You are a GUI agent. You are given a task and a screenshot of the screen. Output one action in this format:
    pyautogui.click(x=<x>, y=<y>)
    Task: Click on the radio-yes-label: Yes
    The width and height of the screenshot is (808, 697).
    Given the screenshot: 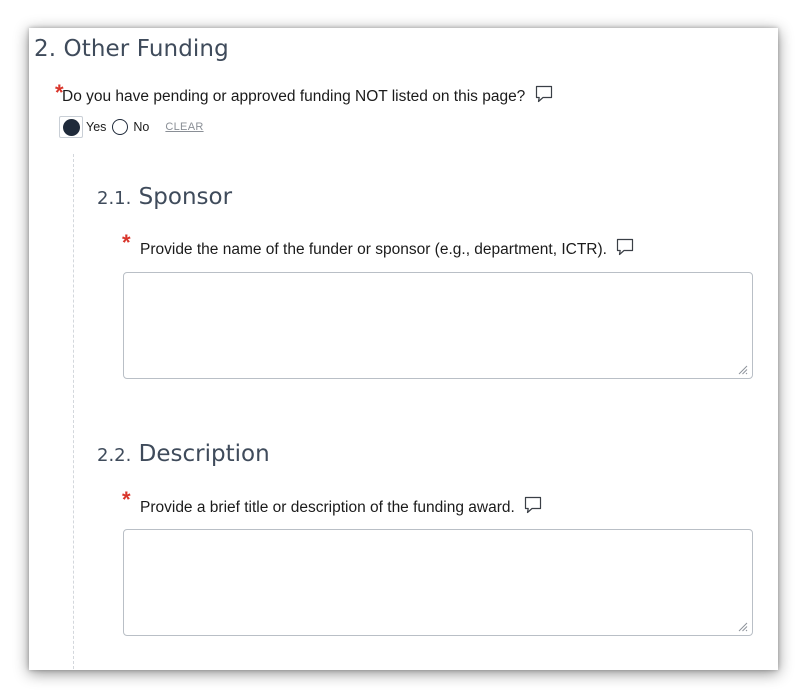 What is the action you would take?
    pyautogui.click(x=96, y=127)
    